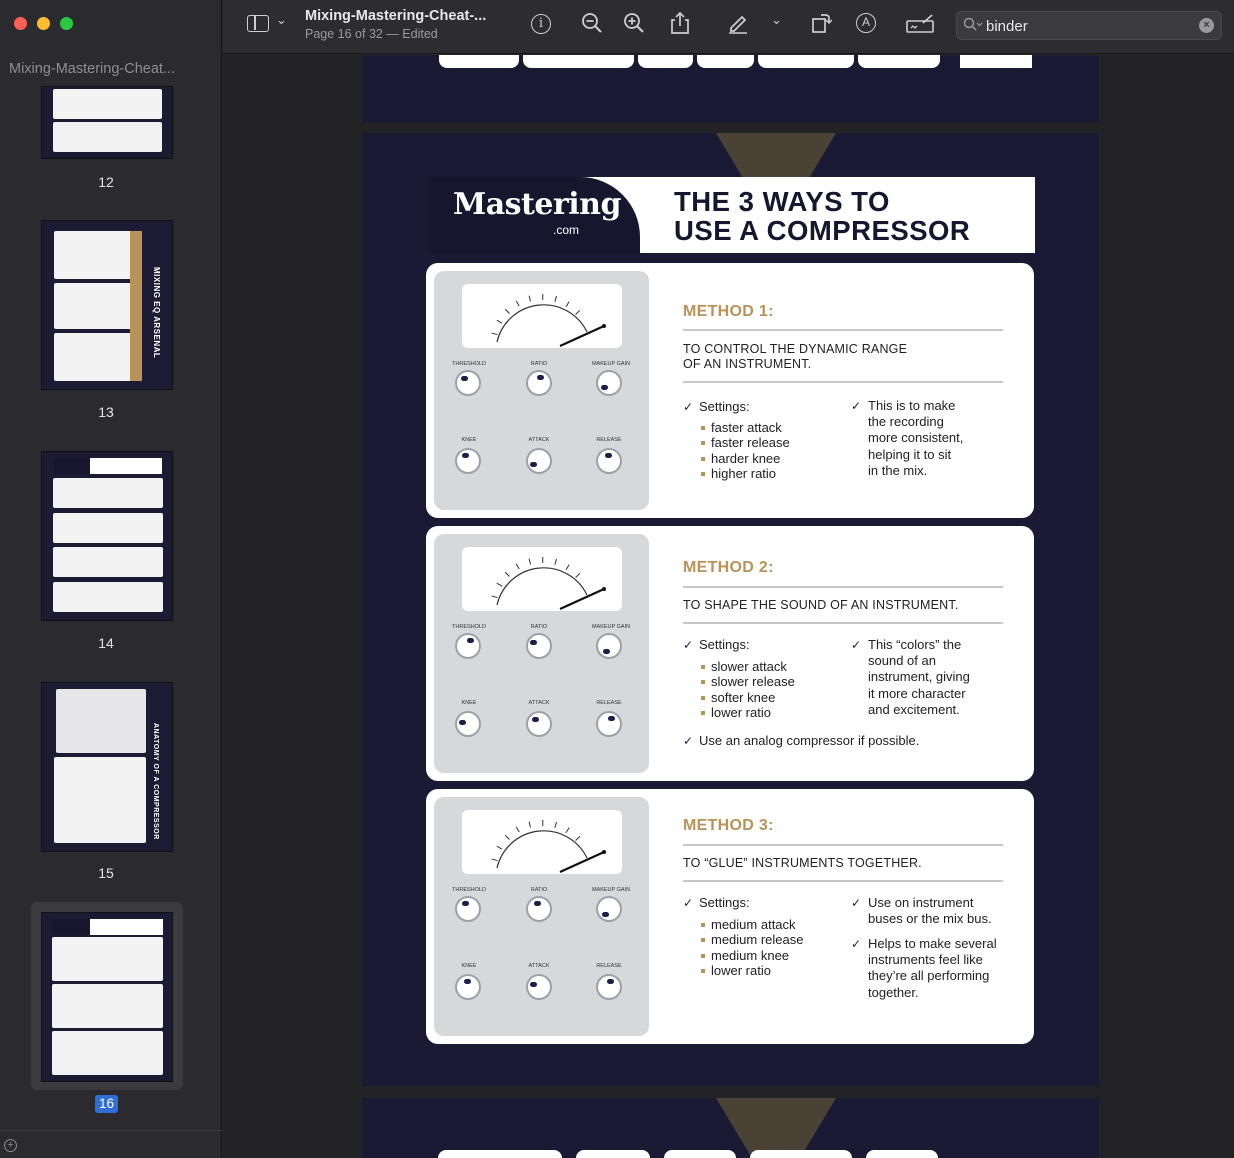  What do you see at coordinates (921, 911) in the screenshot?
I see `method-note: Use on instrument buses or the mix bus.` at bounding box center [921, 911].